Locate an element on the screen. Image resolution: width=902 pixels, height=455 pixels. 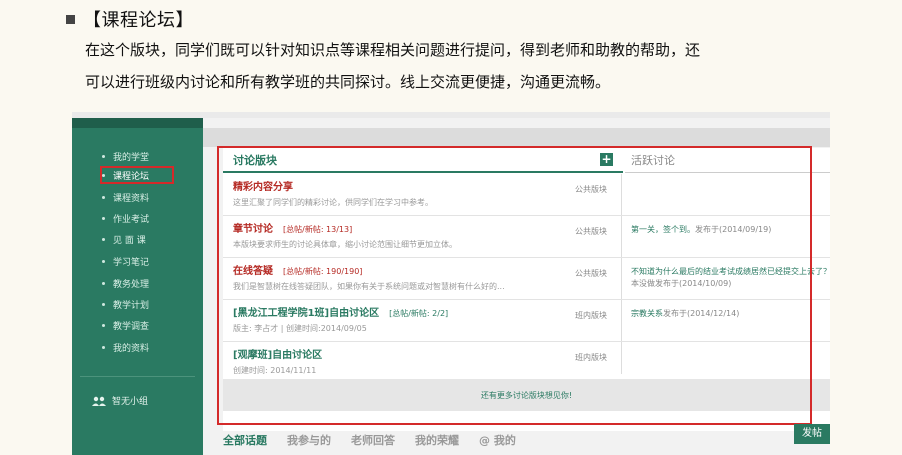
sidebar-item-label: 课程资料 is located at coordinates (131, 198).